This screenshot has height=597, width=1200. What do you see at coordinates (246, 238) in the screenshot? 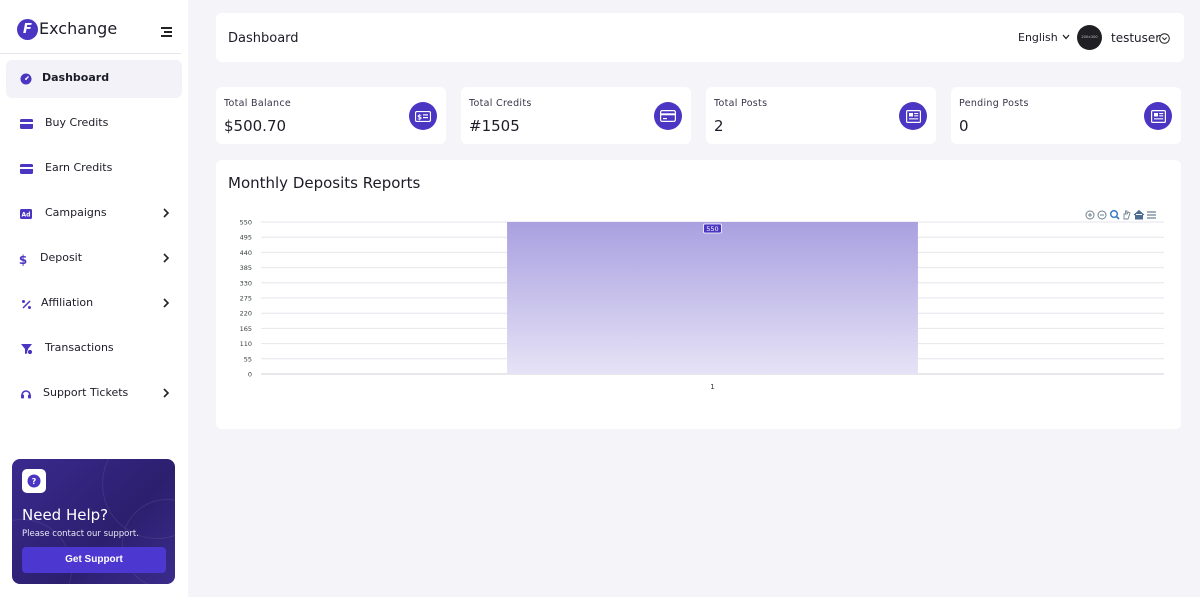
I see `y-tick-label: 495` at bounding box center [246, 238].